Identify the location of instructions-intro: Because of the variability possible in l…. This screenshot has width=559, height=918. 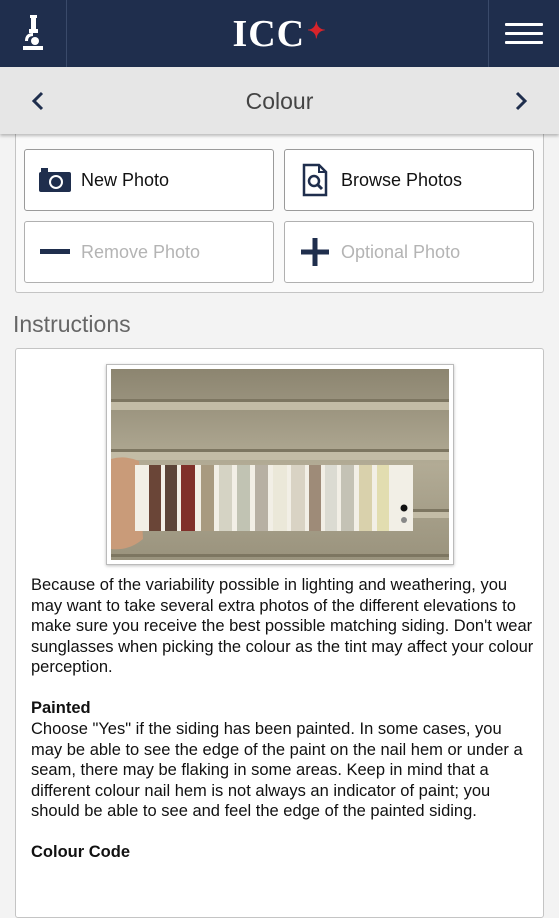
(282, 626).